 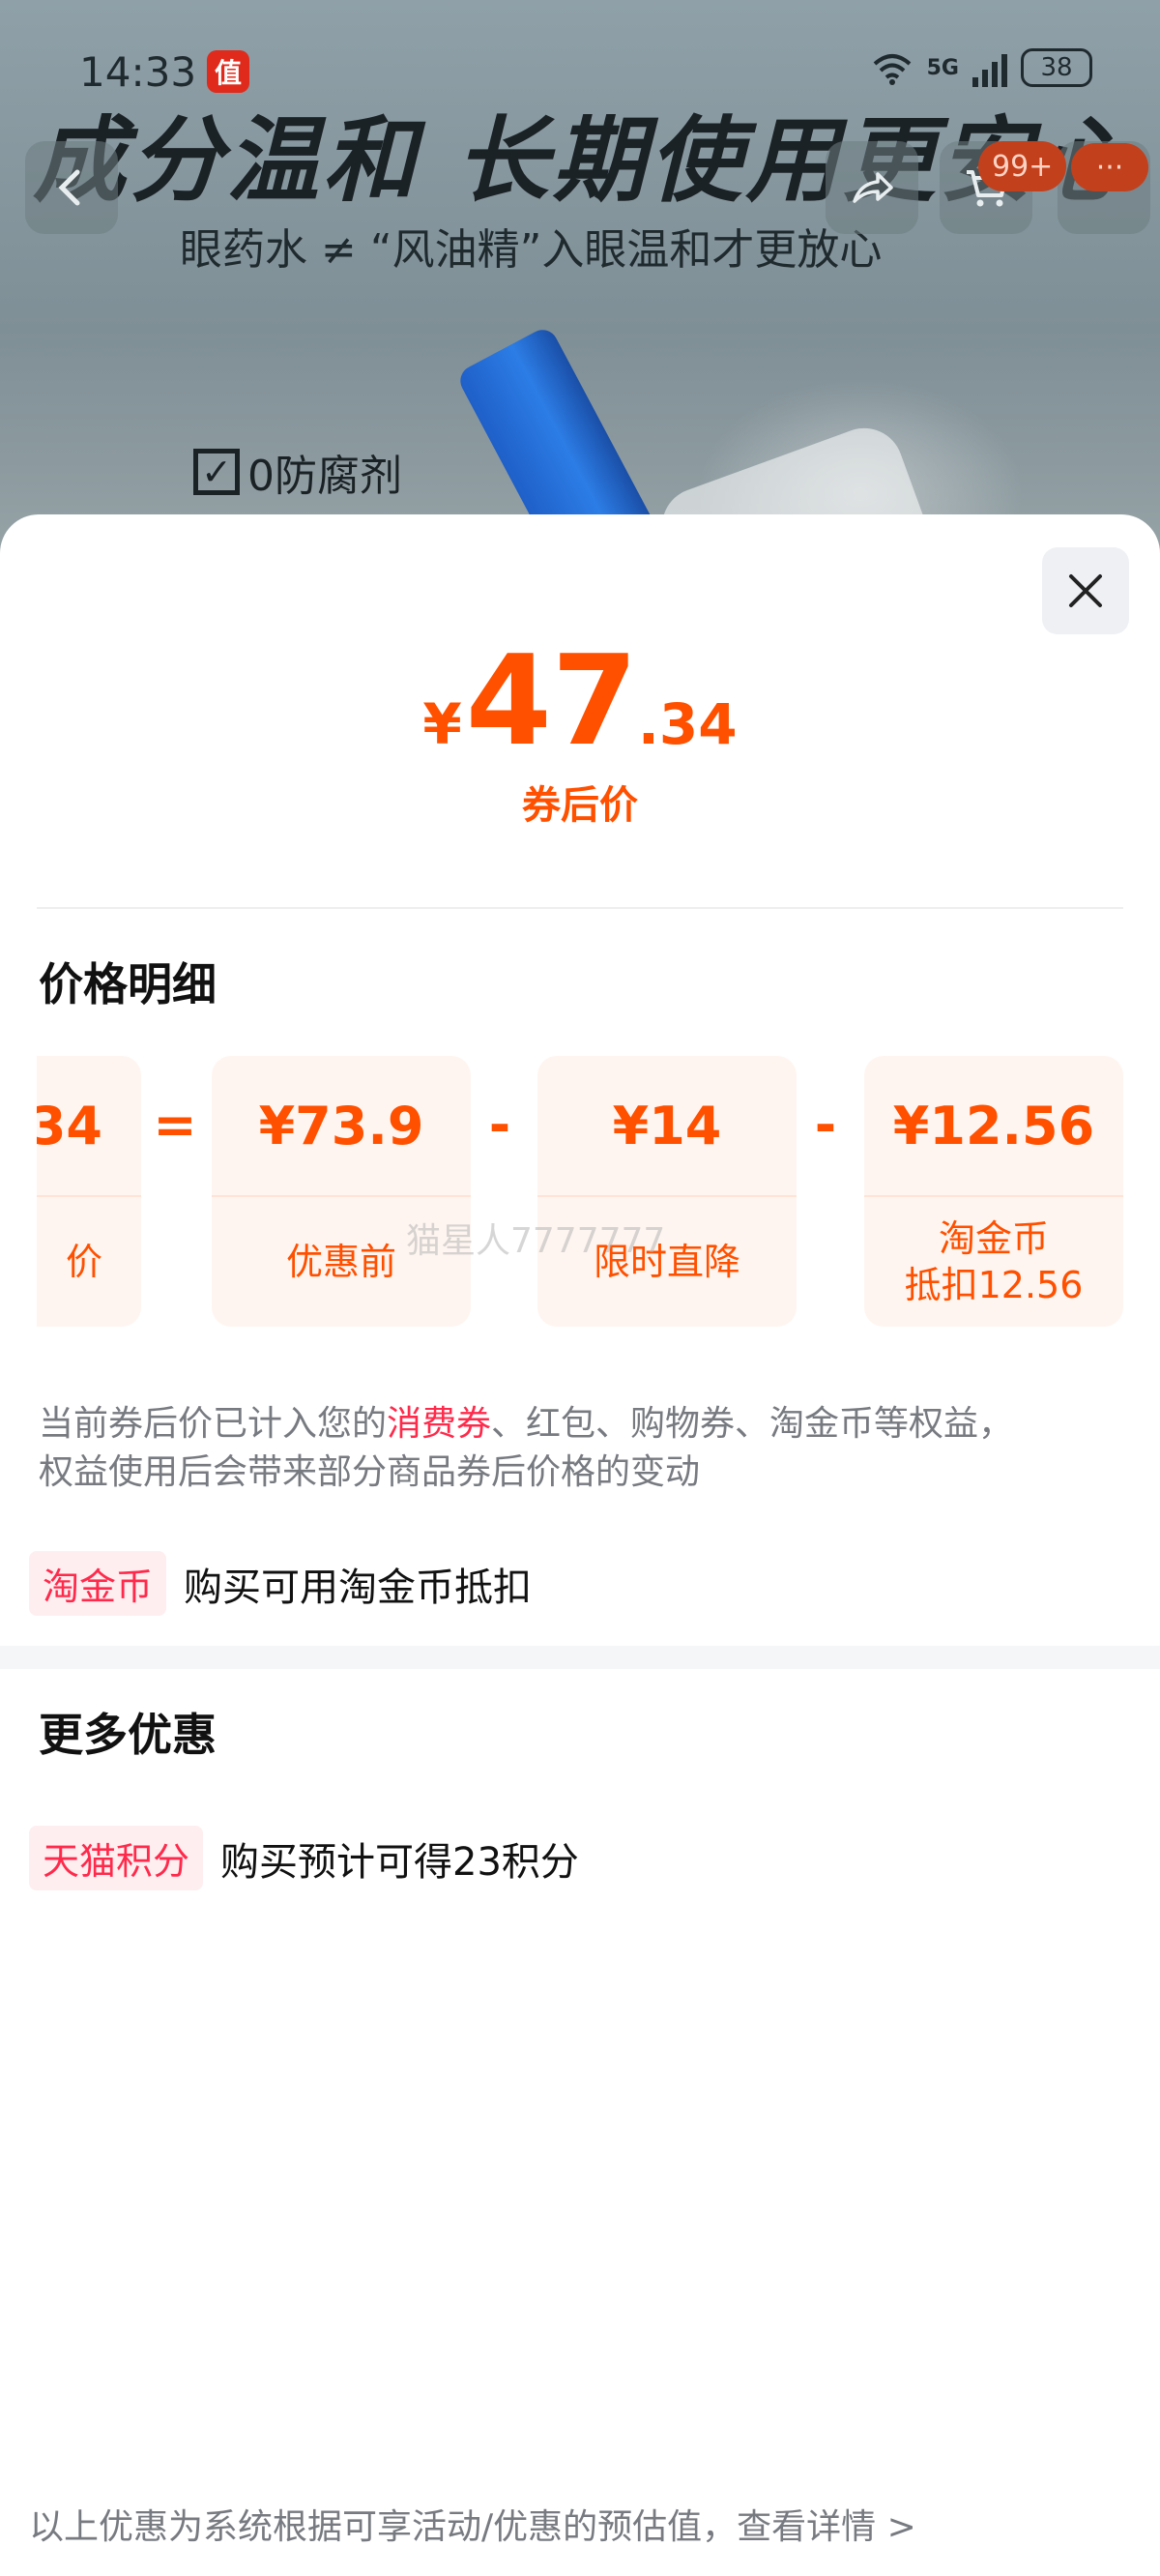 What do you see at coordinates (341, 1126) in the screenshot?
I see `breakdown-value: ¥73.9` at bounding box center [341, 1126].